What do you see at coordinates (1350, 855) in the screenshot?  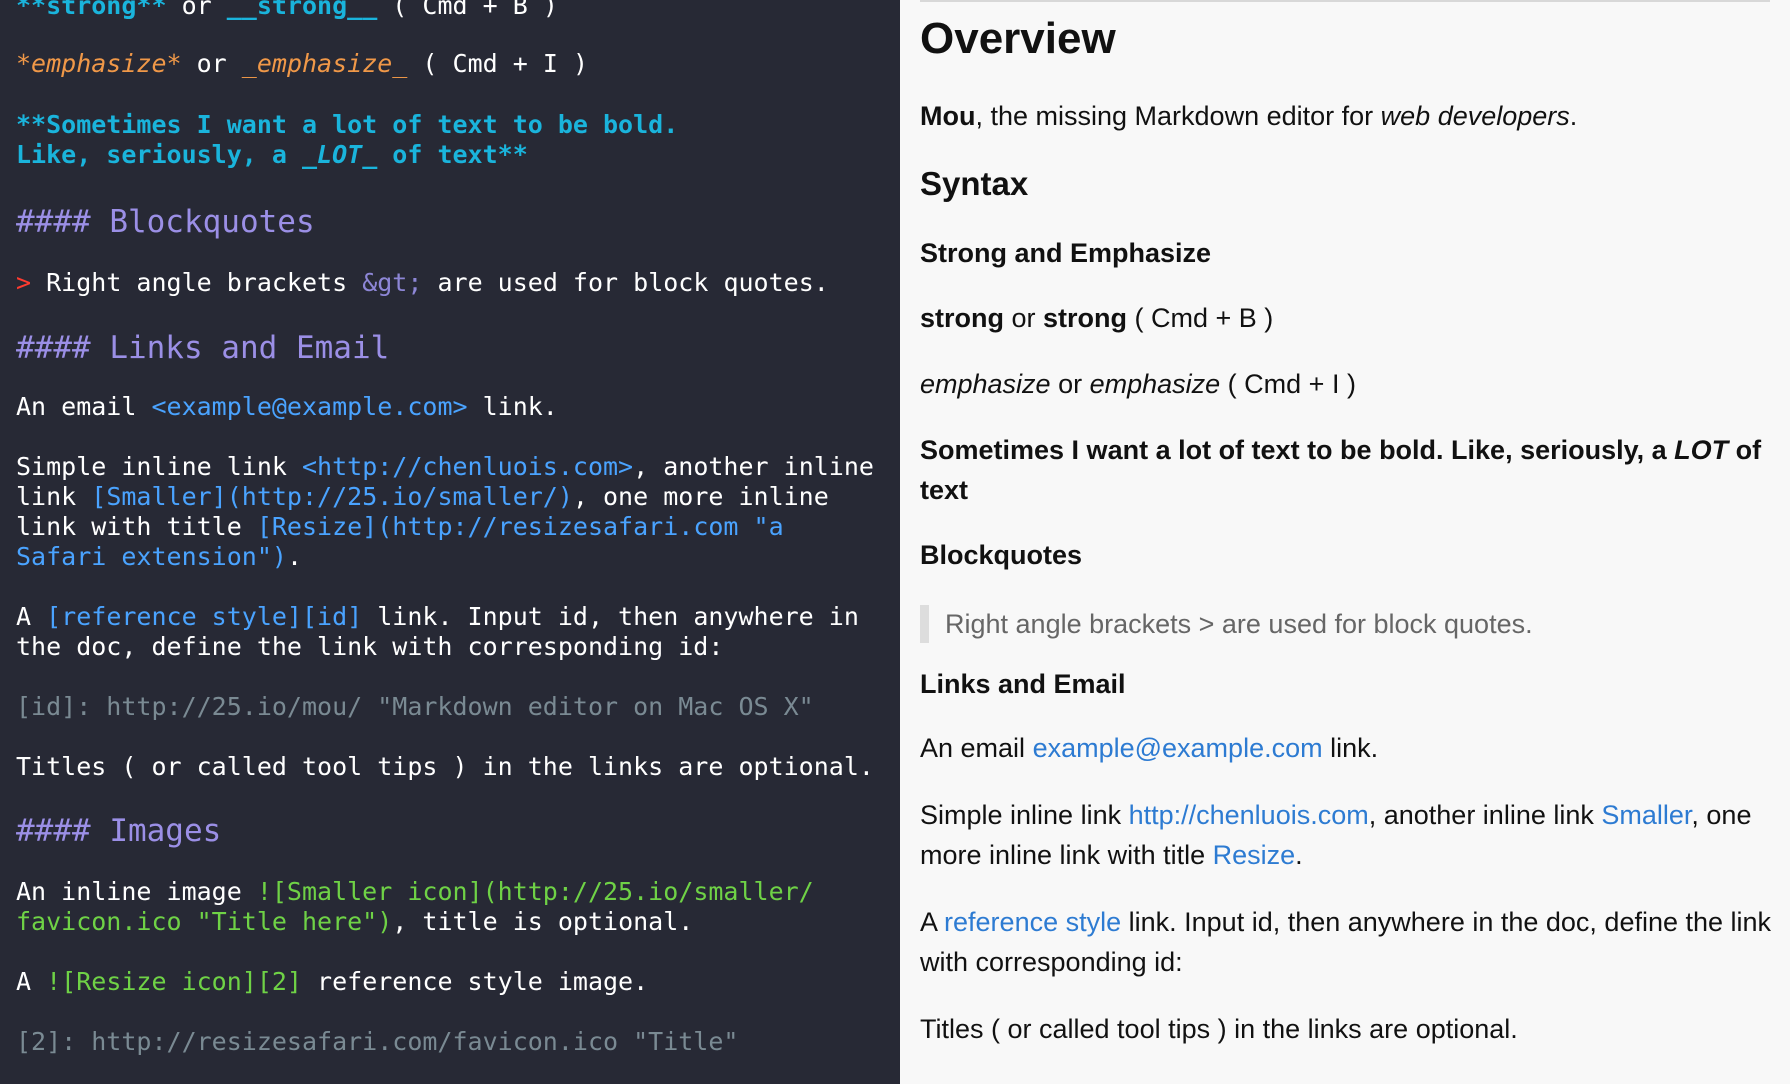 I see `preview-inline-links-line-2: more inline link with title Resize.` at bounding box center [1350, 855].